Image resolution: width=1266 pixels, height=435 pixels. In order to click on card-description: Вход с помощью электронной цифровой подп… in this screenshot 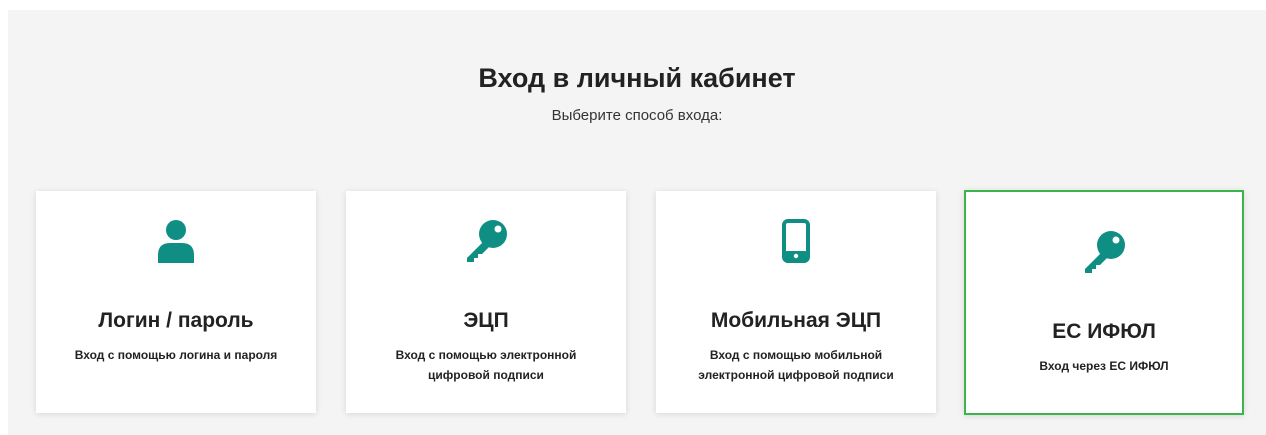, I will do `click(486, 365)`.